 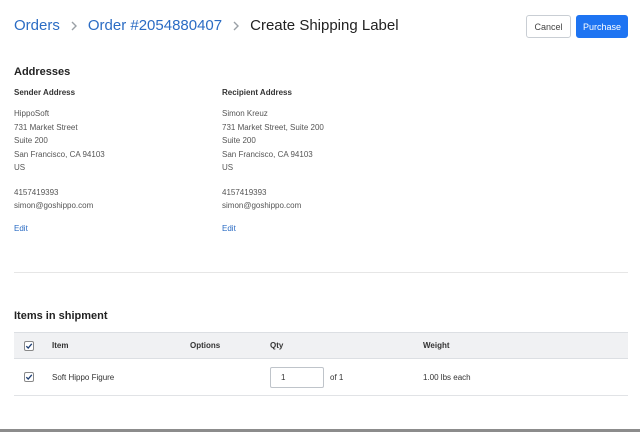 What do you see at coordinates (321, 272) in the screenshot?
I see `section-divider` at bounding box center [321, 272].